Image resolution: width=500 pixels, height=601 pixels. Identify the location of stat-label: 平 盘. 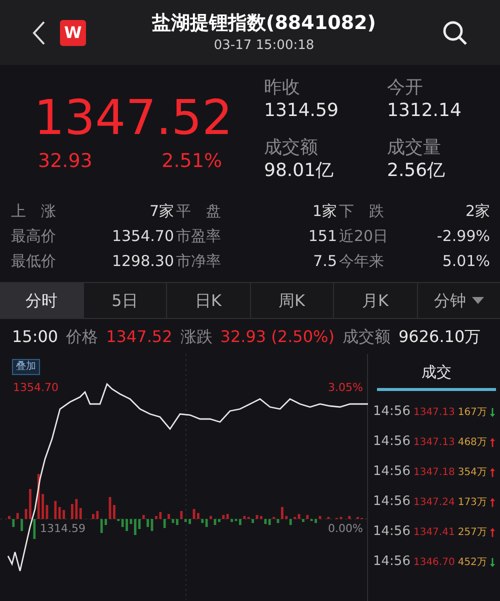
(198, 211).